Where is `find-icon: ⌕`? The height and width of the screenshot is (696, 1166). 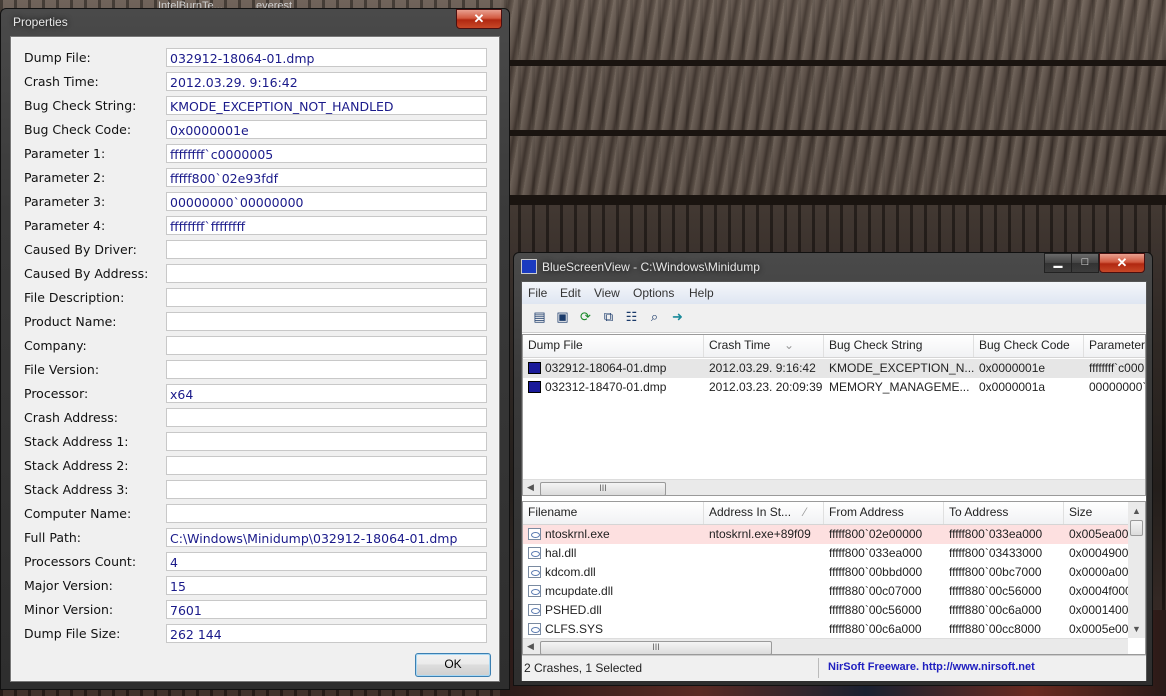
find-icon: ⌕ is located at coordinates (654, 317).